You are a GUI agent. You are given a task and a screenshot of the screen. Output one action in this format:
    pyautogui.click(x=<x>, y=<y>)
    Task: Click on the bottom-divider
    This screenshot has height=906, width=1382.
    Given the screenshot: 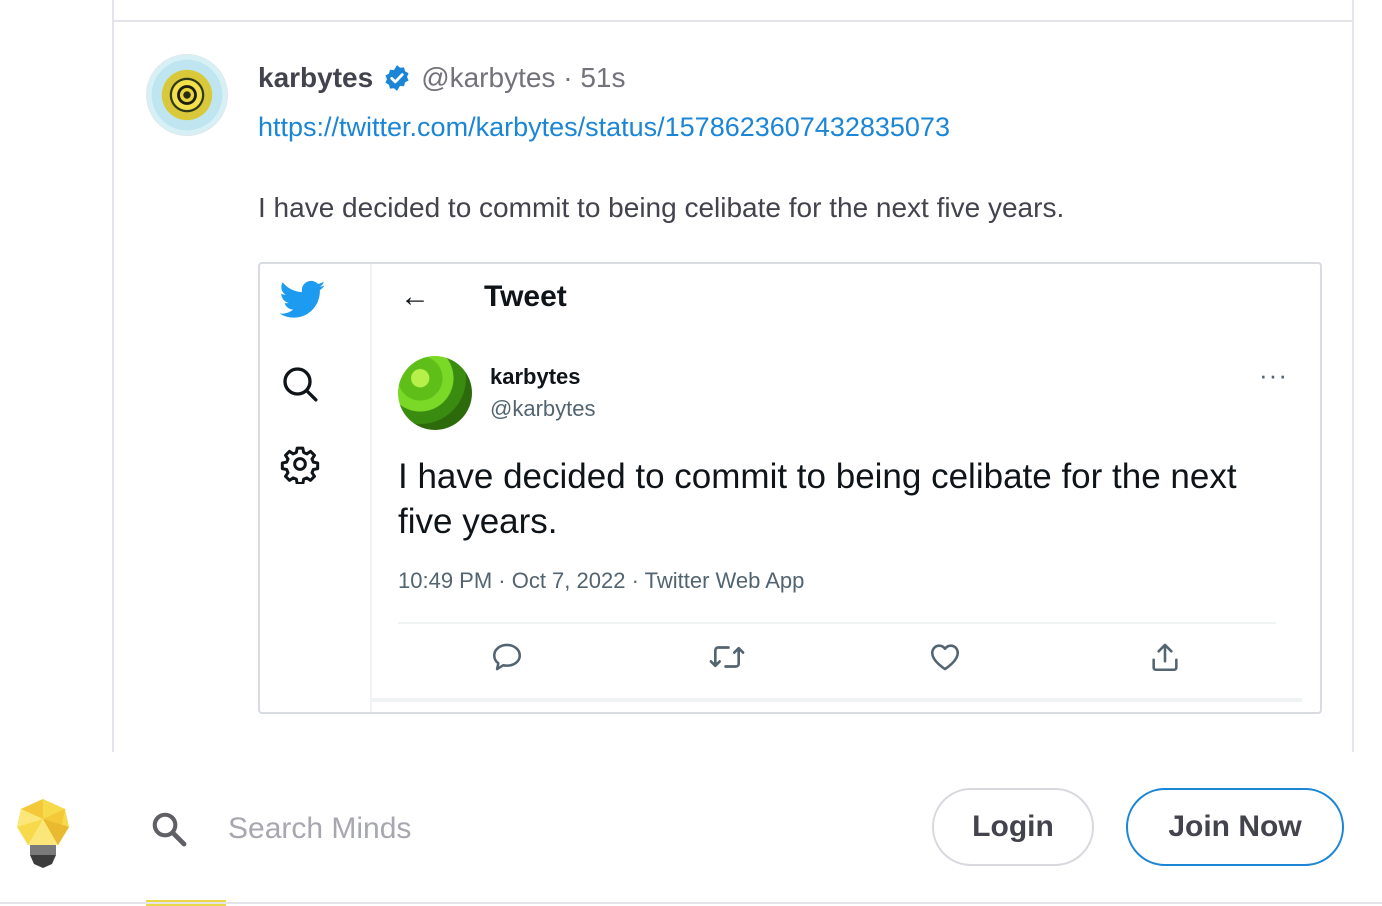 What is the action you would take?
    pyautogui.click(x=691, y=903)
    